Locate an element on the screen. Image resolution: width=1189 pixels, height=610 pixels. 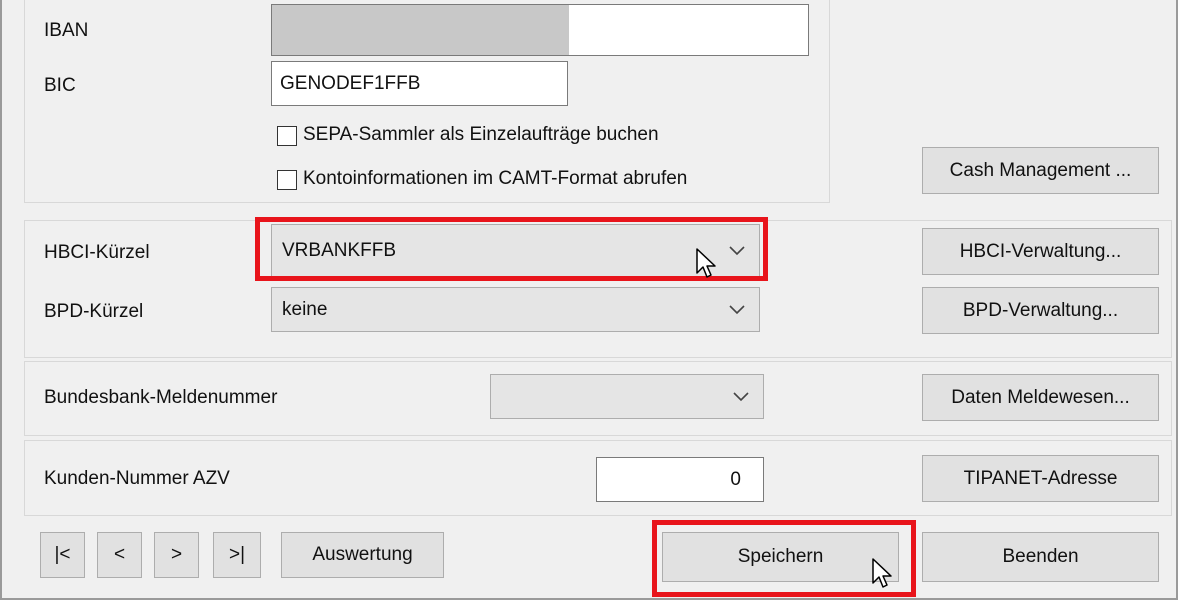
bpd-select: keine is located at coordinates (515, 309).